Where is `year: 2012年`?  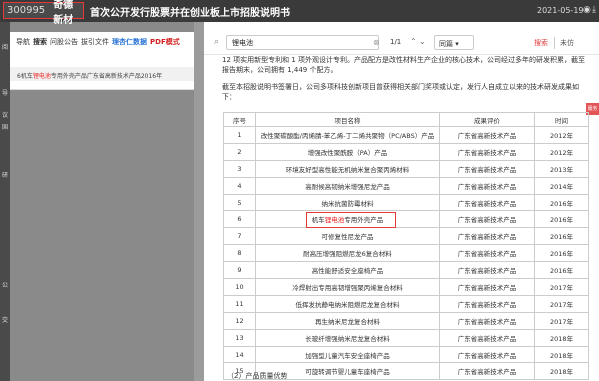
year: 2012年 is located at coordinates (561, 151).